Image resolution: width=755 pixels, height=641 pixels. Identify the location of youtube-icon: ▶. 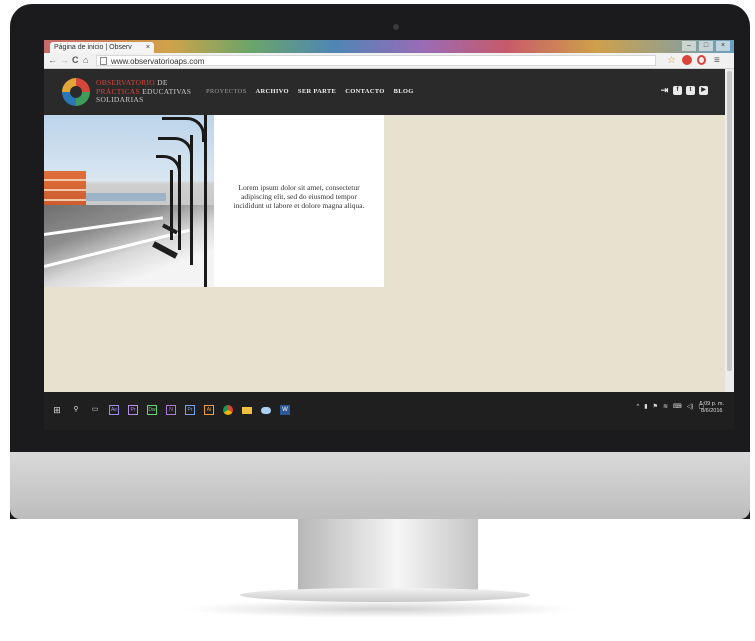
(703, 90).